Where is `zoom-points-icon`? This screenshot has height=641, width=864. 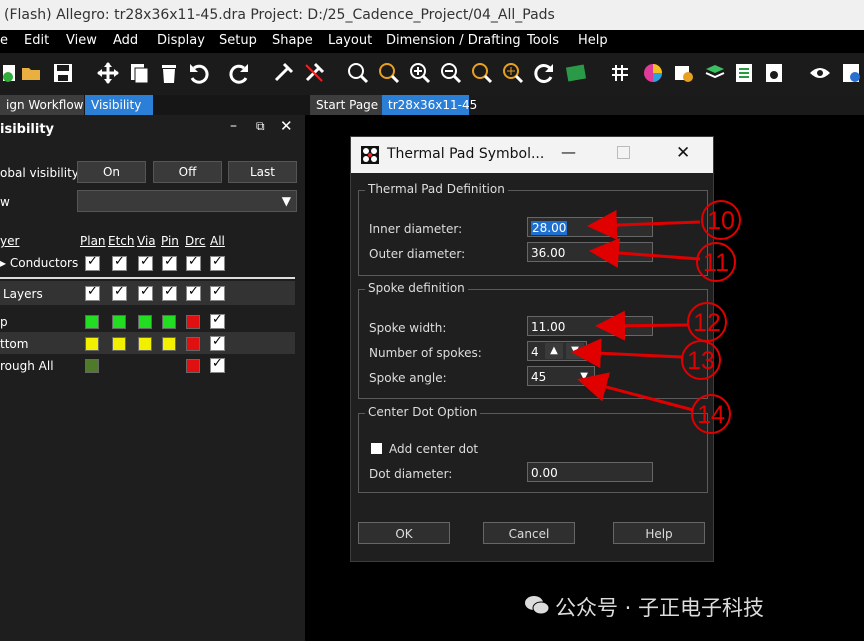 zoom-points-icon is located at coordinates (358, 73).